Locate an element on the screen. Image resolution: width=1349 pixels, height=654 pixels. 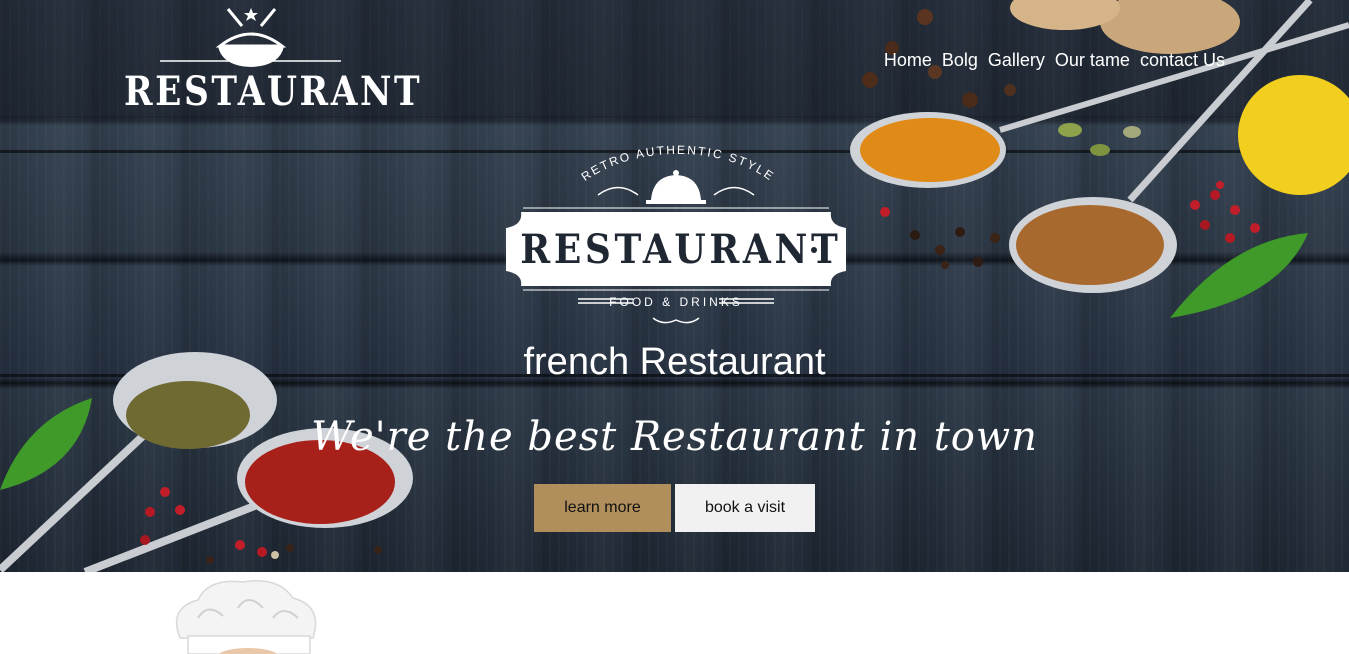
badge-title: RESTAURANT is located at coordinates (681, 249).